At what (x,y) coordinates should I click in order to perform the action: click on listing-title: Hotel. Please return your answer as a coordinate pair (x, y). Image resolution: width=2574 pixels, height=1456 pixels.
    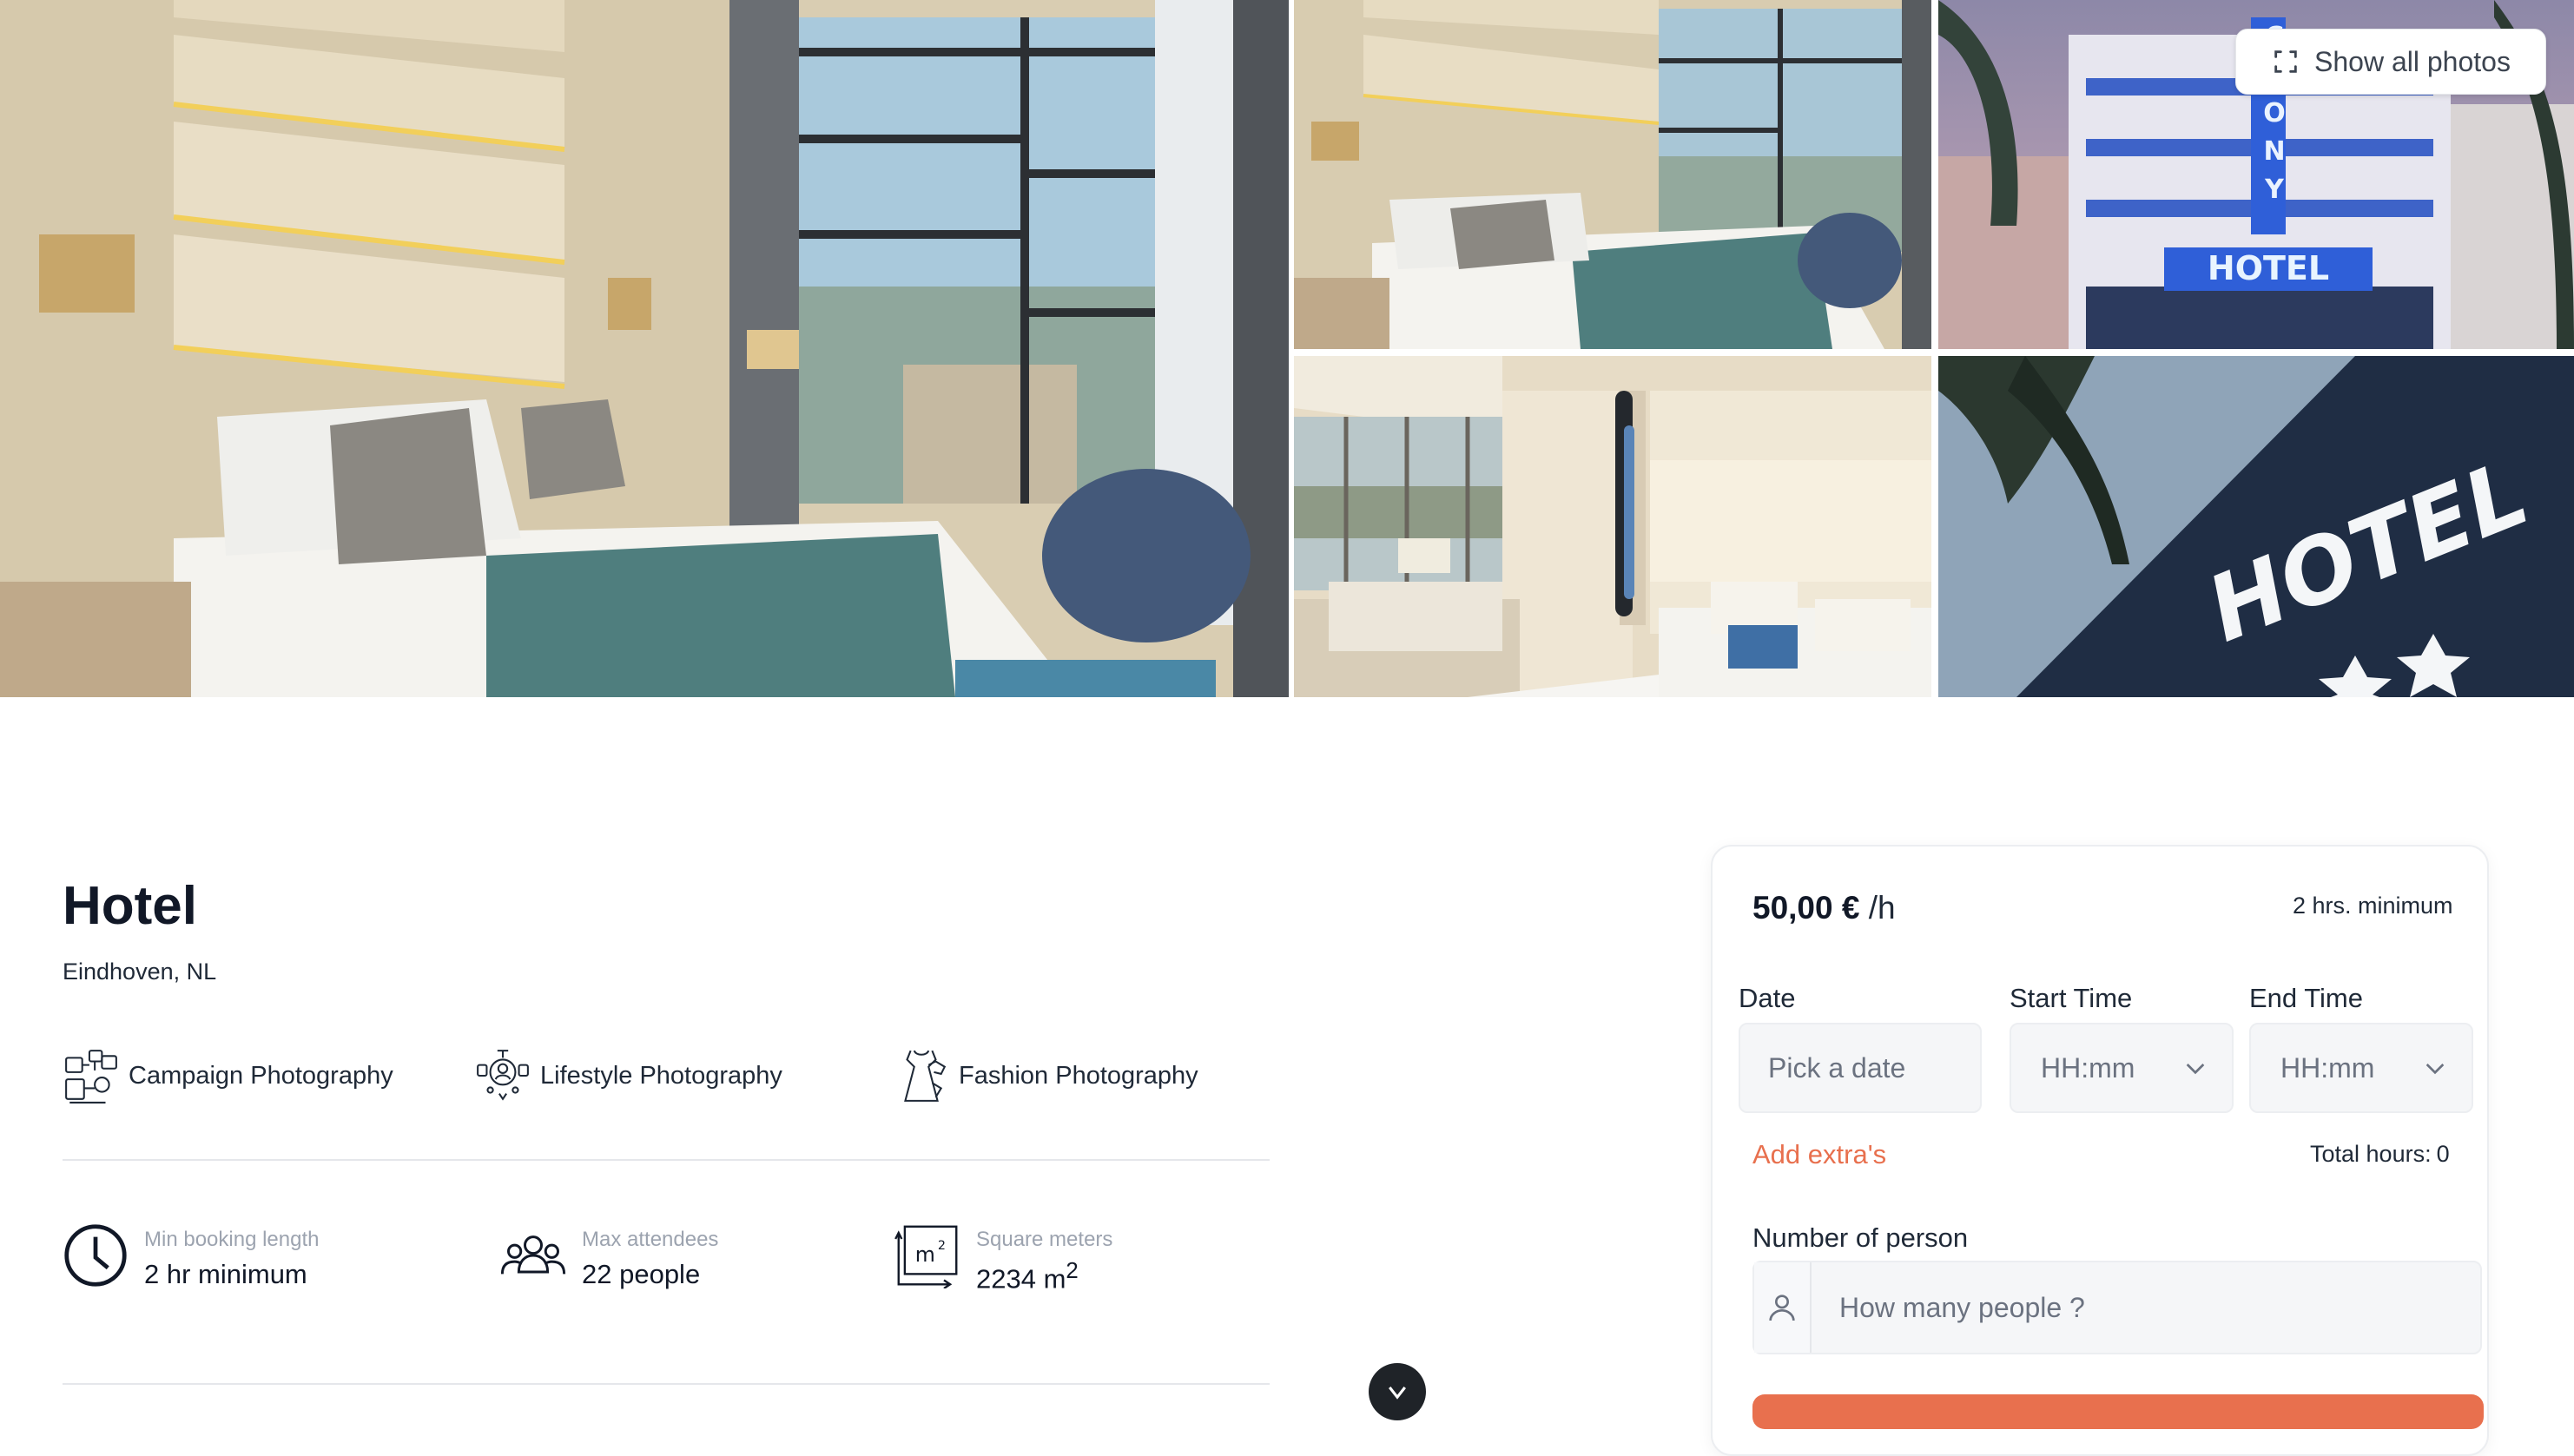
    Looking at the image, I should click on (130, 906).